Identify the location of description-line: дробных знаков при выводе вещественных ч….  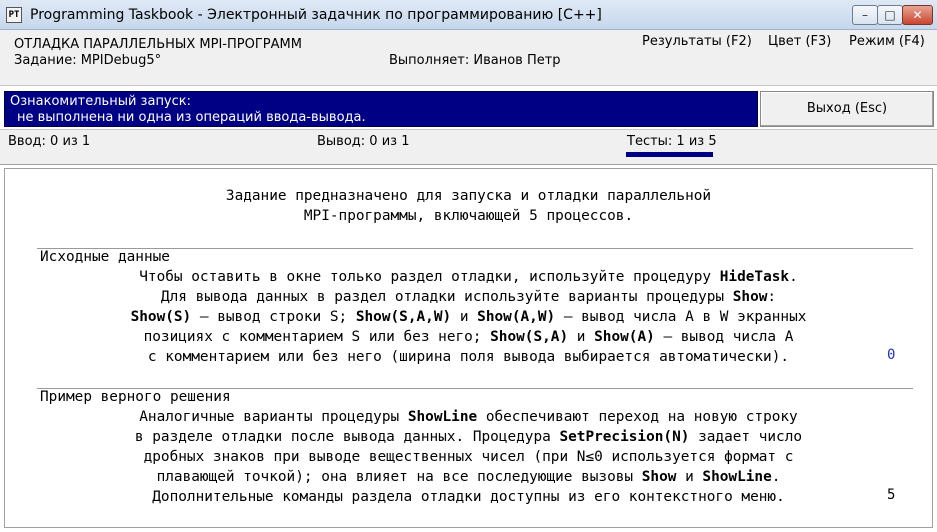
(468, 457).